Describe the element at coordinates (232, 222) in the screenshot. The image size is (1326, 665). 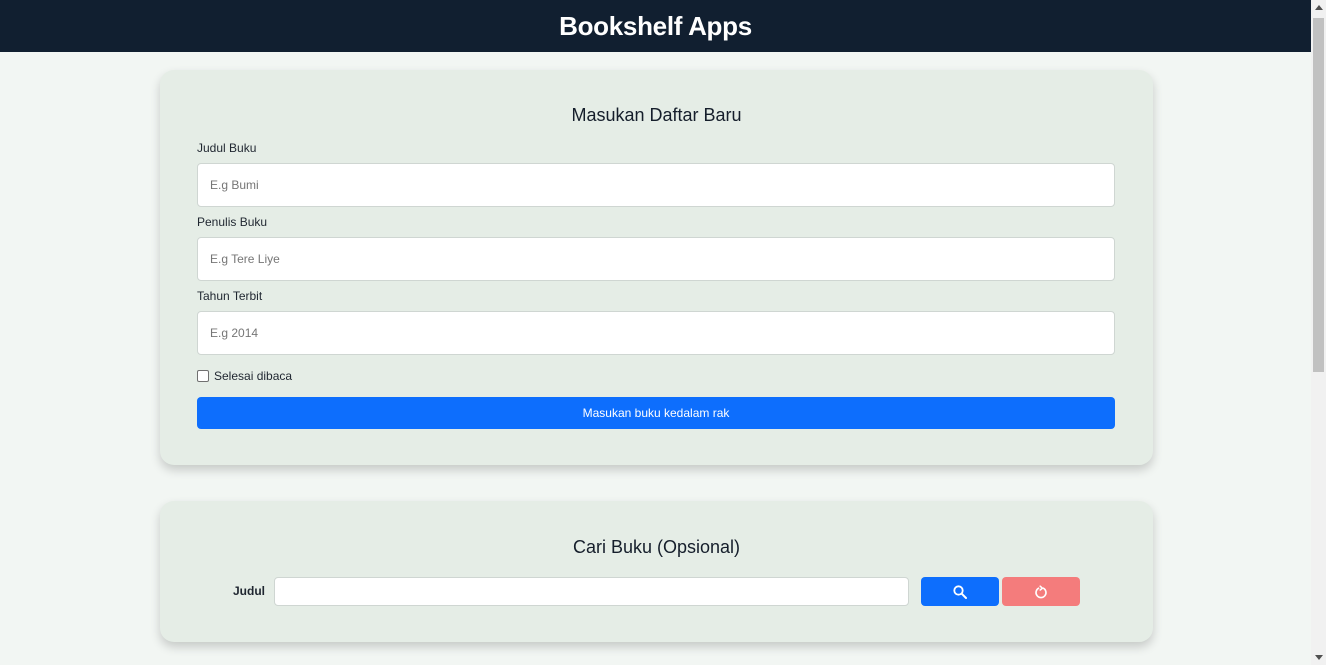
I see `book-author-label: Penulis Buku` at that location.